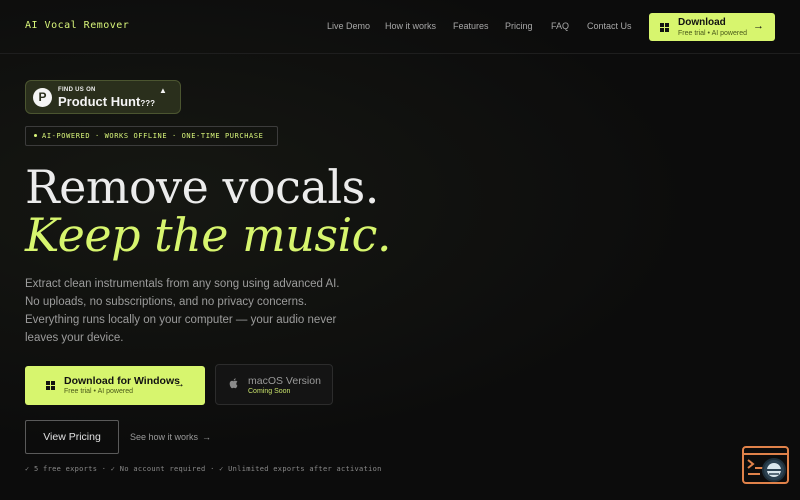  What do you see at coordinates (164, 437) in the screenshot?
I see `see-how-it-works-label: See how it works` at bounding box center [164, 437].